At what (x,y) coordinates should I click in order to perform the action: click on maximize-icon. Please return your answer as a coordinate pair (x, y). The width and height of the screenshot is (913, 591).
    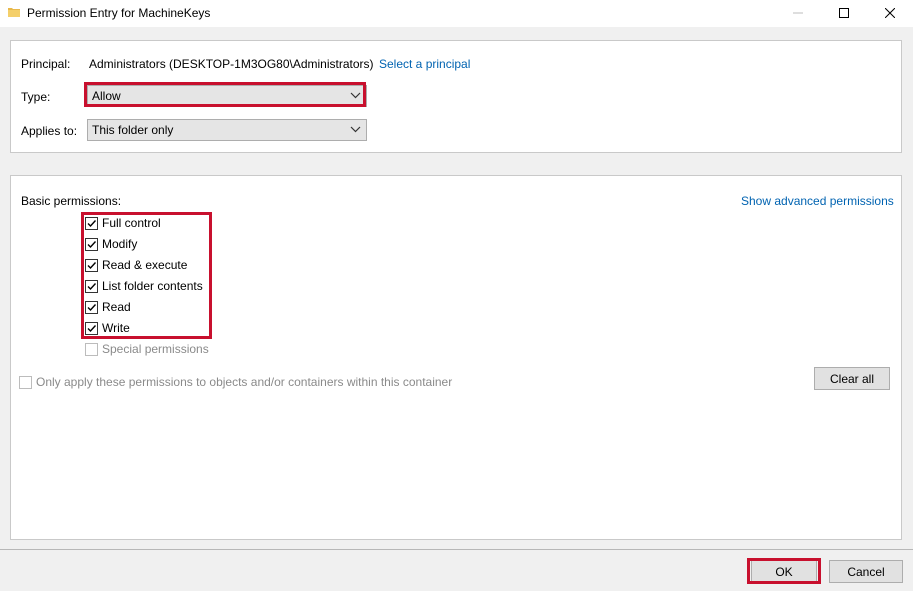
    Looking at the image, I should click on (844, 14).